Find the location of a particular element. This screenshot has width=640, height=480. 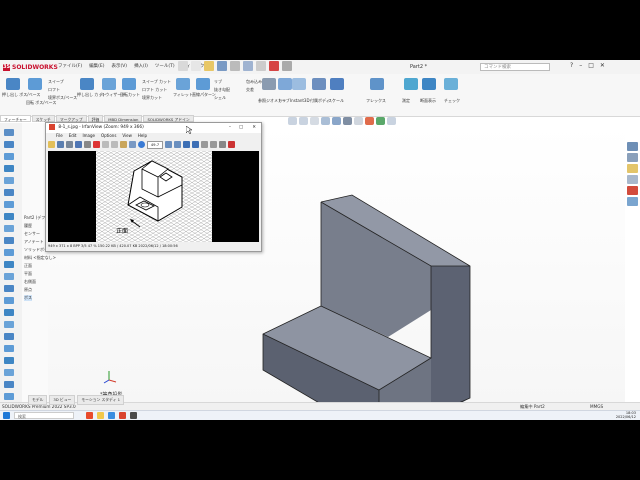

appearances-icon is located at coordinates (632, 190).